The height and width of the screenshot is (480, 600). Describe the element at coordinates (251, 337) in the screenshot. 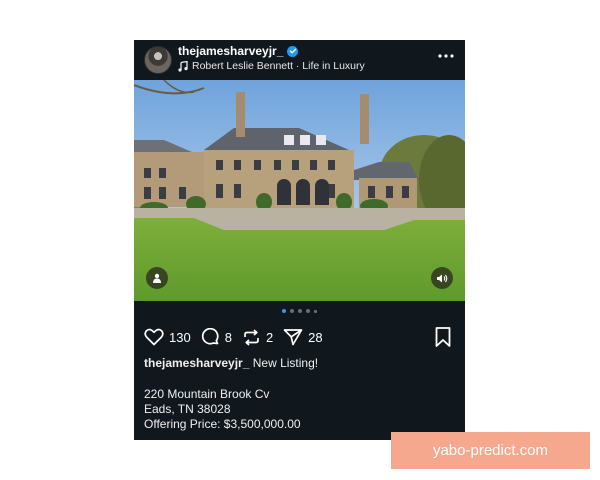

I see `repost-icon` at that location.